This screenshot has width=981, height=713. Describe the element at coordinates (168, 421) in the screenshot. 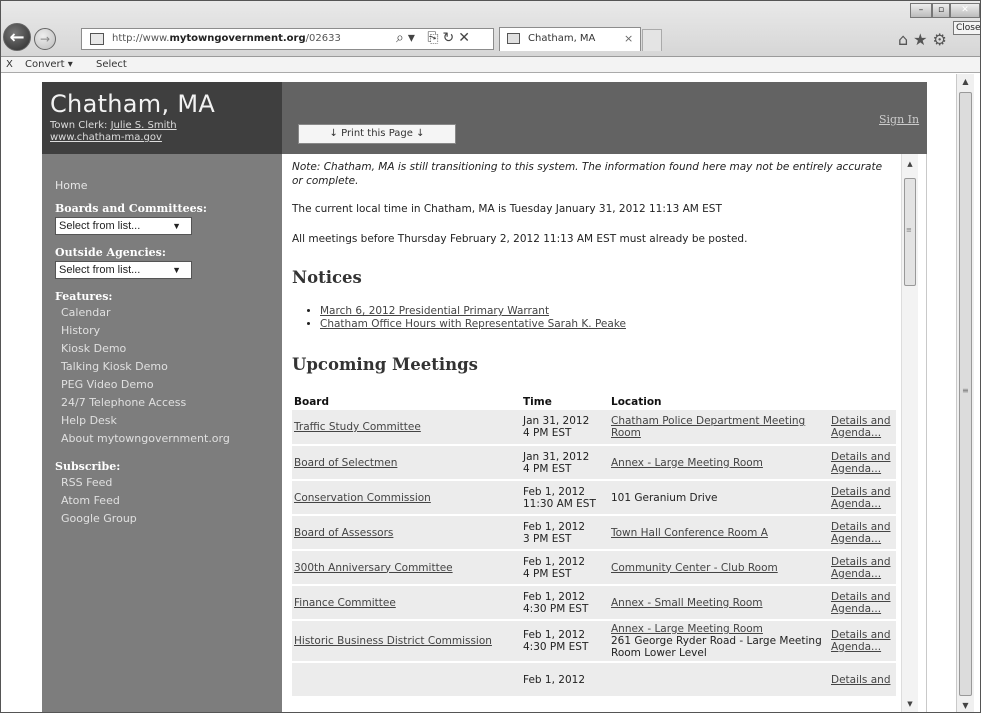

I see `sidebar-item-help-desk: Help Desk` at that location.